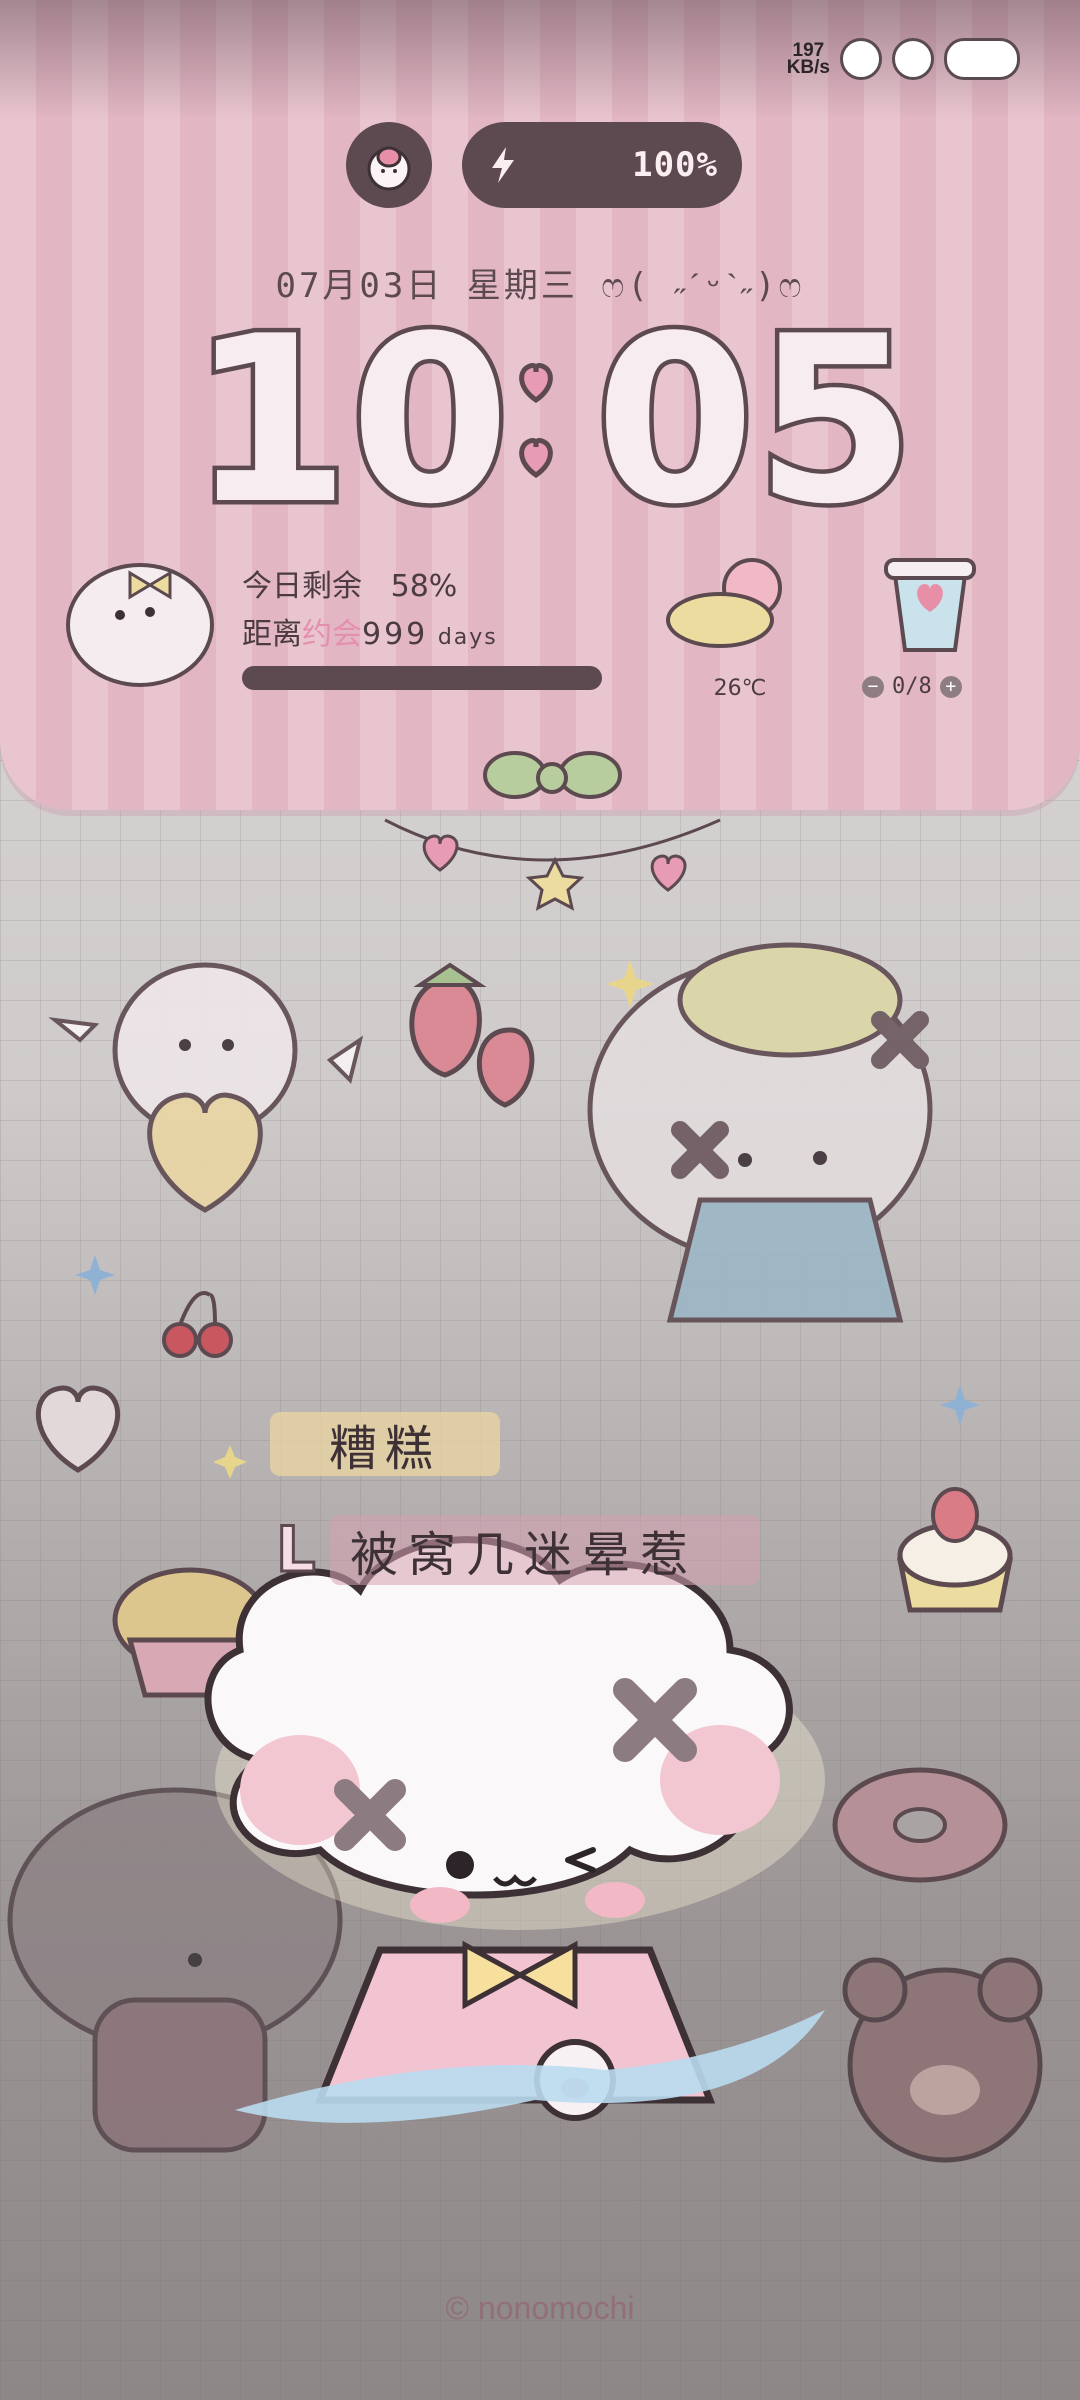 The height and width of the screenshot is (2400, 1080). I want to click on bubble-tea-icon, so click(930, 605).